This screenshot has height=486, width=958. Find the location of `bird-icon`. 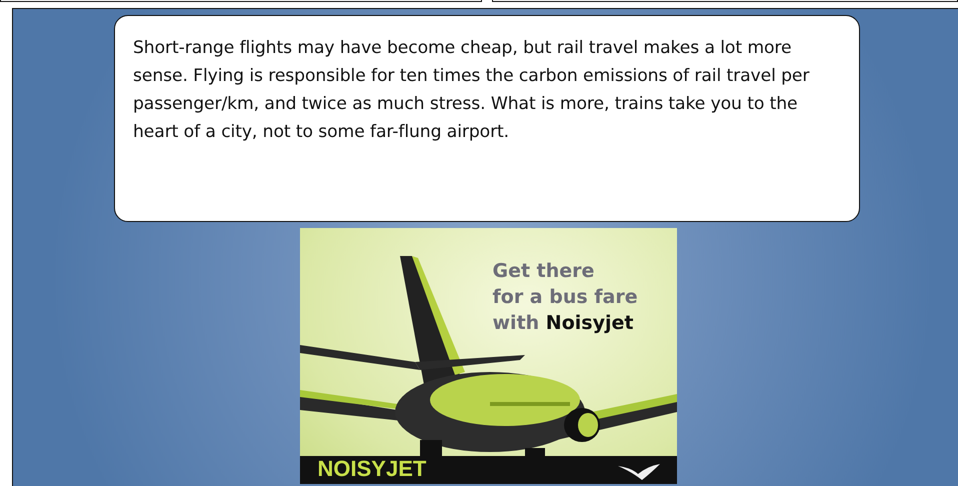

bird-icon is located at coordinates (639, 472).